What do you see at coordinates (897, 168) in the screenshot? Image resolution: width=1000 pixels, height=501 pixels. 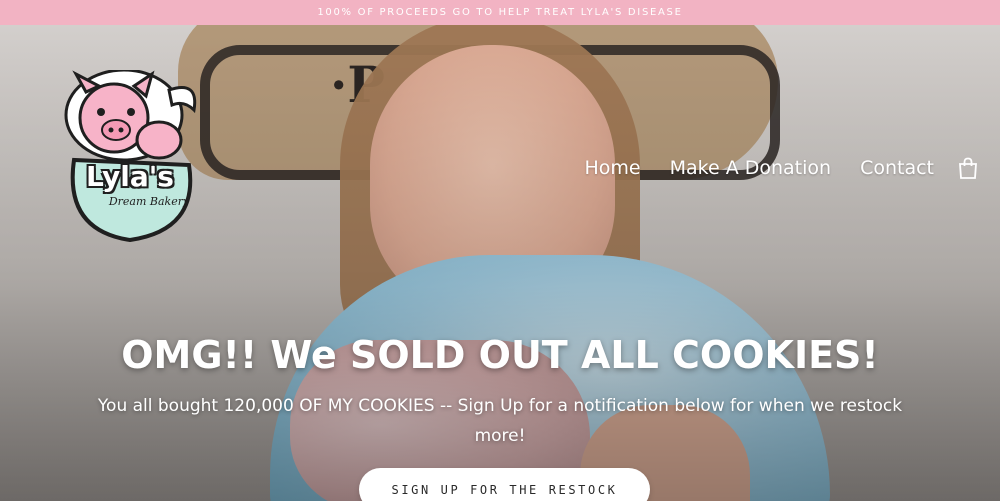 I see `nav-link-contact: Contact` at bounding box center [897, 168].